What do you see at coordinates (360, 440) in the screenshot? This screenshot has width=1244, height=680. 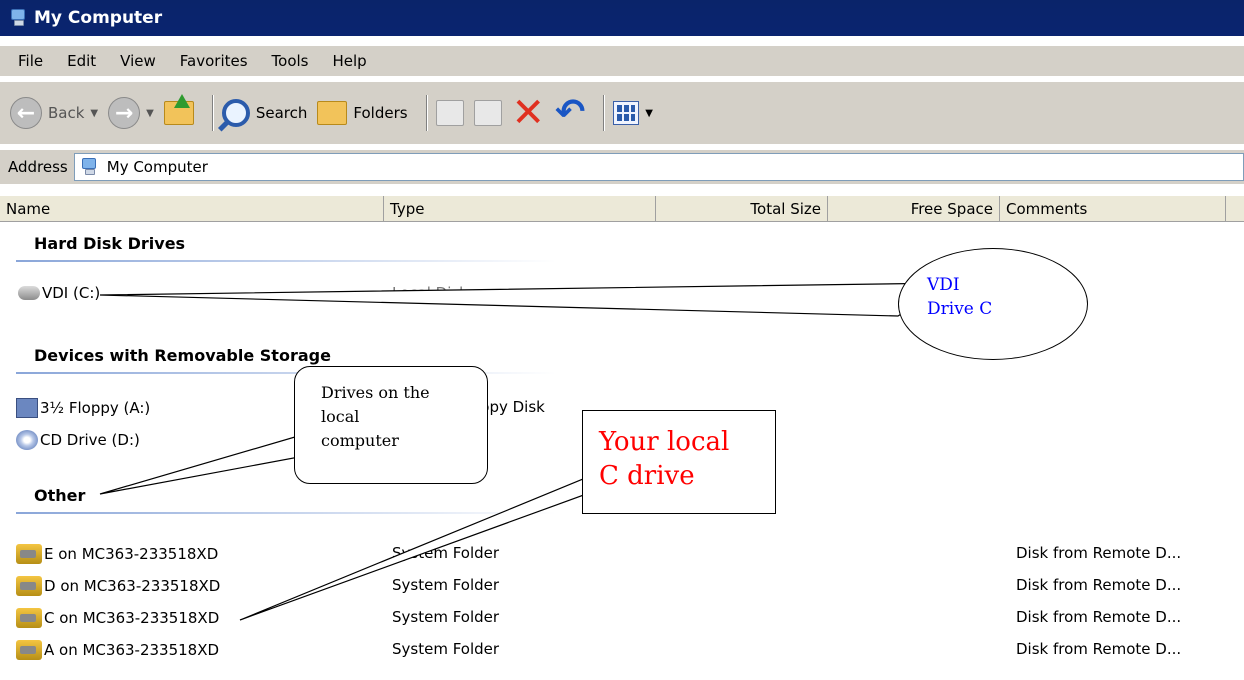 I see `drives-callout-line3: computer` at bounding box center [360, 440].